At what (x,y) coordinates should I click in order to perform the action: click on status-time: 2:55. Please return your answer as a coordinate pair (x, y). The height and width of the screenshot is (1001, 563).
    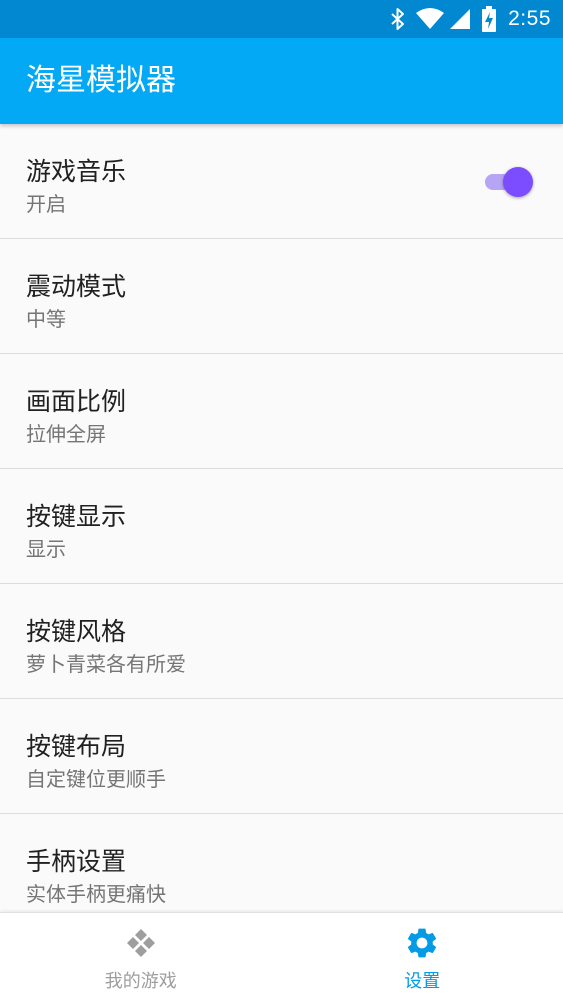
    Looking at the image, I should click on (529, 19).